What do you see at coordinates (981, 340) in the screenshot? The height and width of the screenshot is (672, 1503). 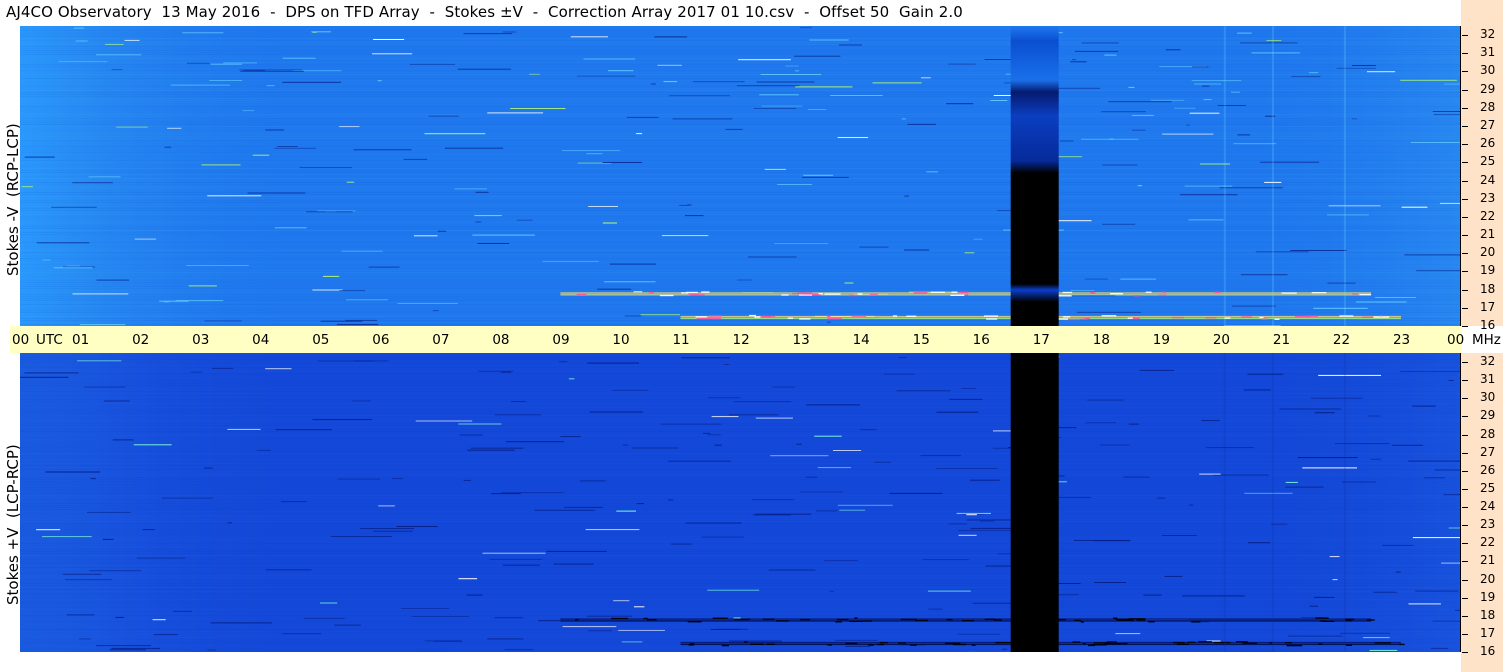 I see `utc-tick-label: 16` at bounding box center [981, 340].